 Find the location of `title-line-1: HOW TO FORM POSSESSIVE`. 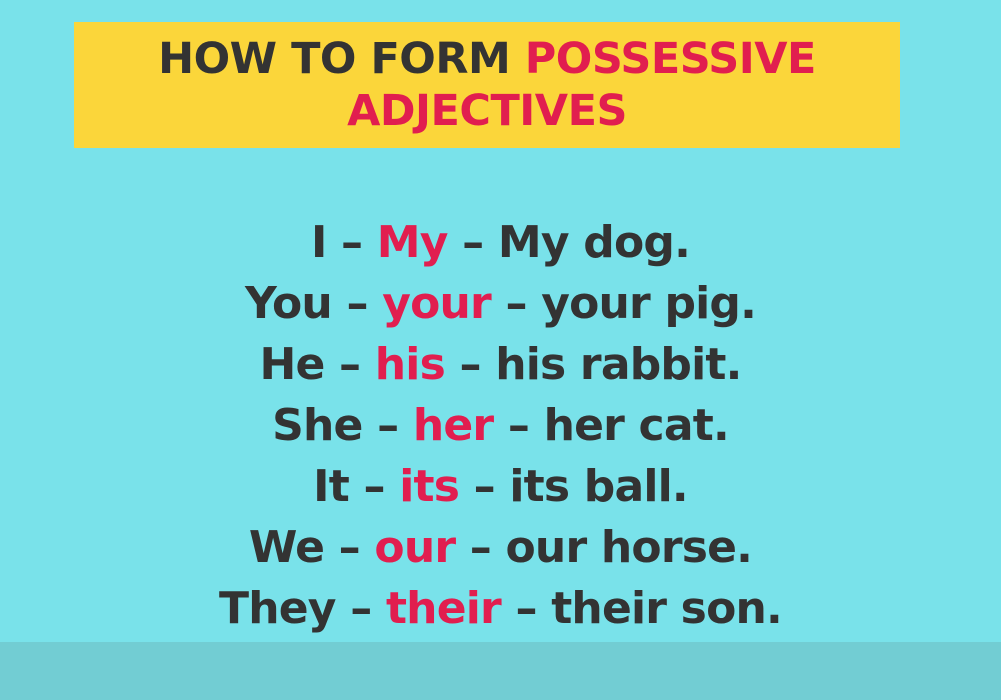

title-line-1: HOW TO FORM POSSESSIVE is located at coordinates (487, 59).